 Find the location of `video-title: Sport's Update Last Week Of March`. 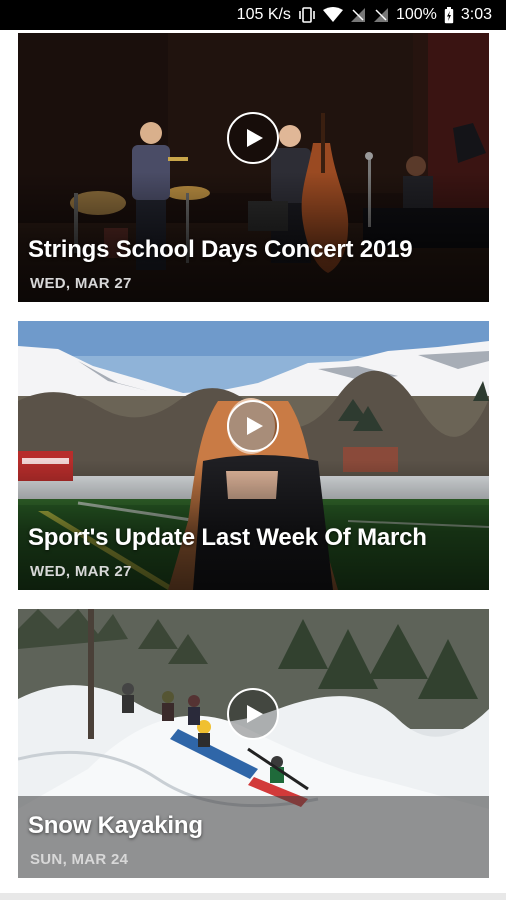

video-title: Sport's Update Last Week Of March is located at coordinates (227, 537).